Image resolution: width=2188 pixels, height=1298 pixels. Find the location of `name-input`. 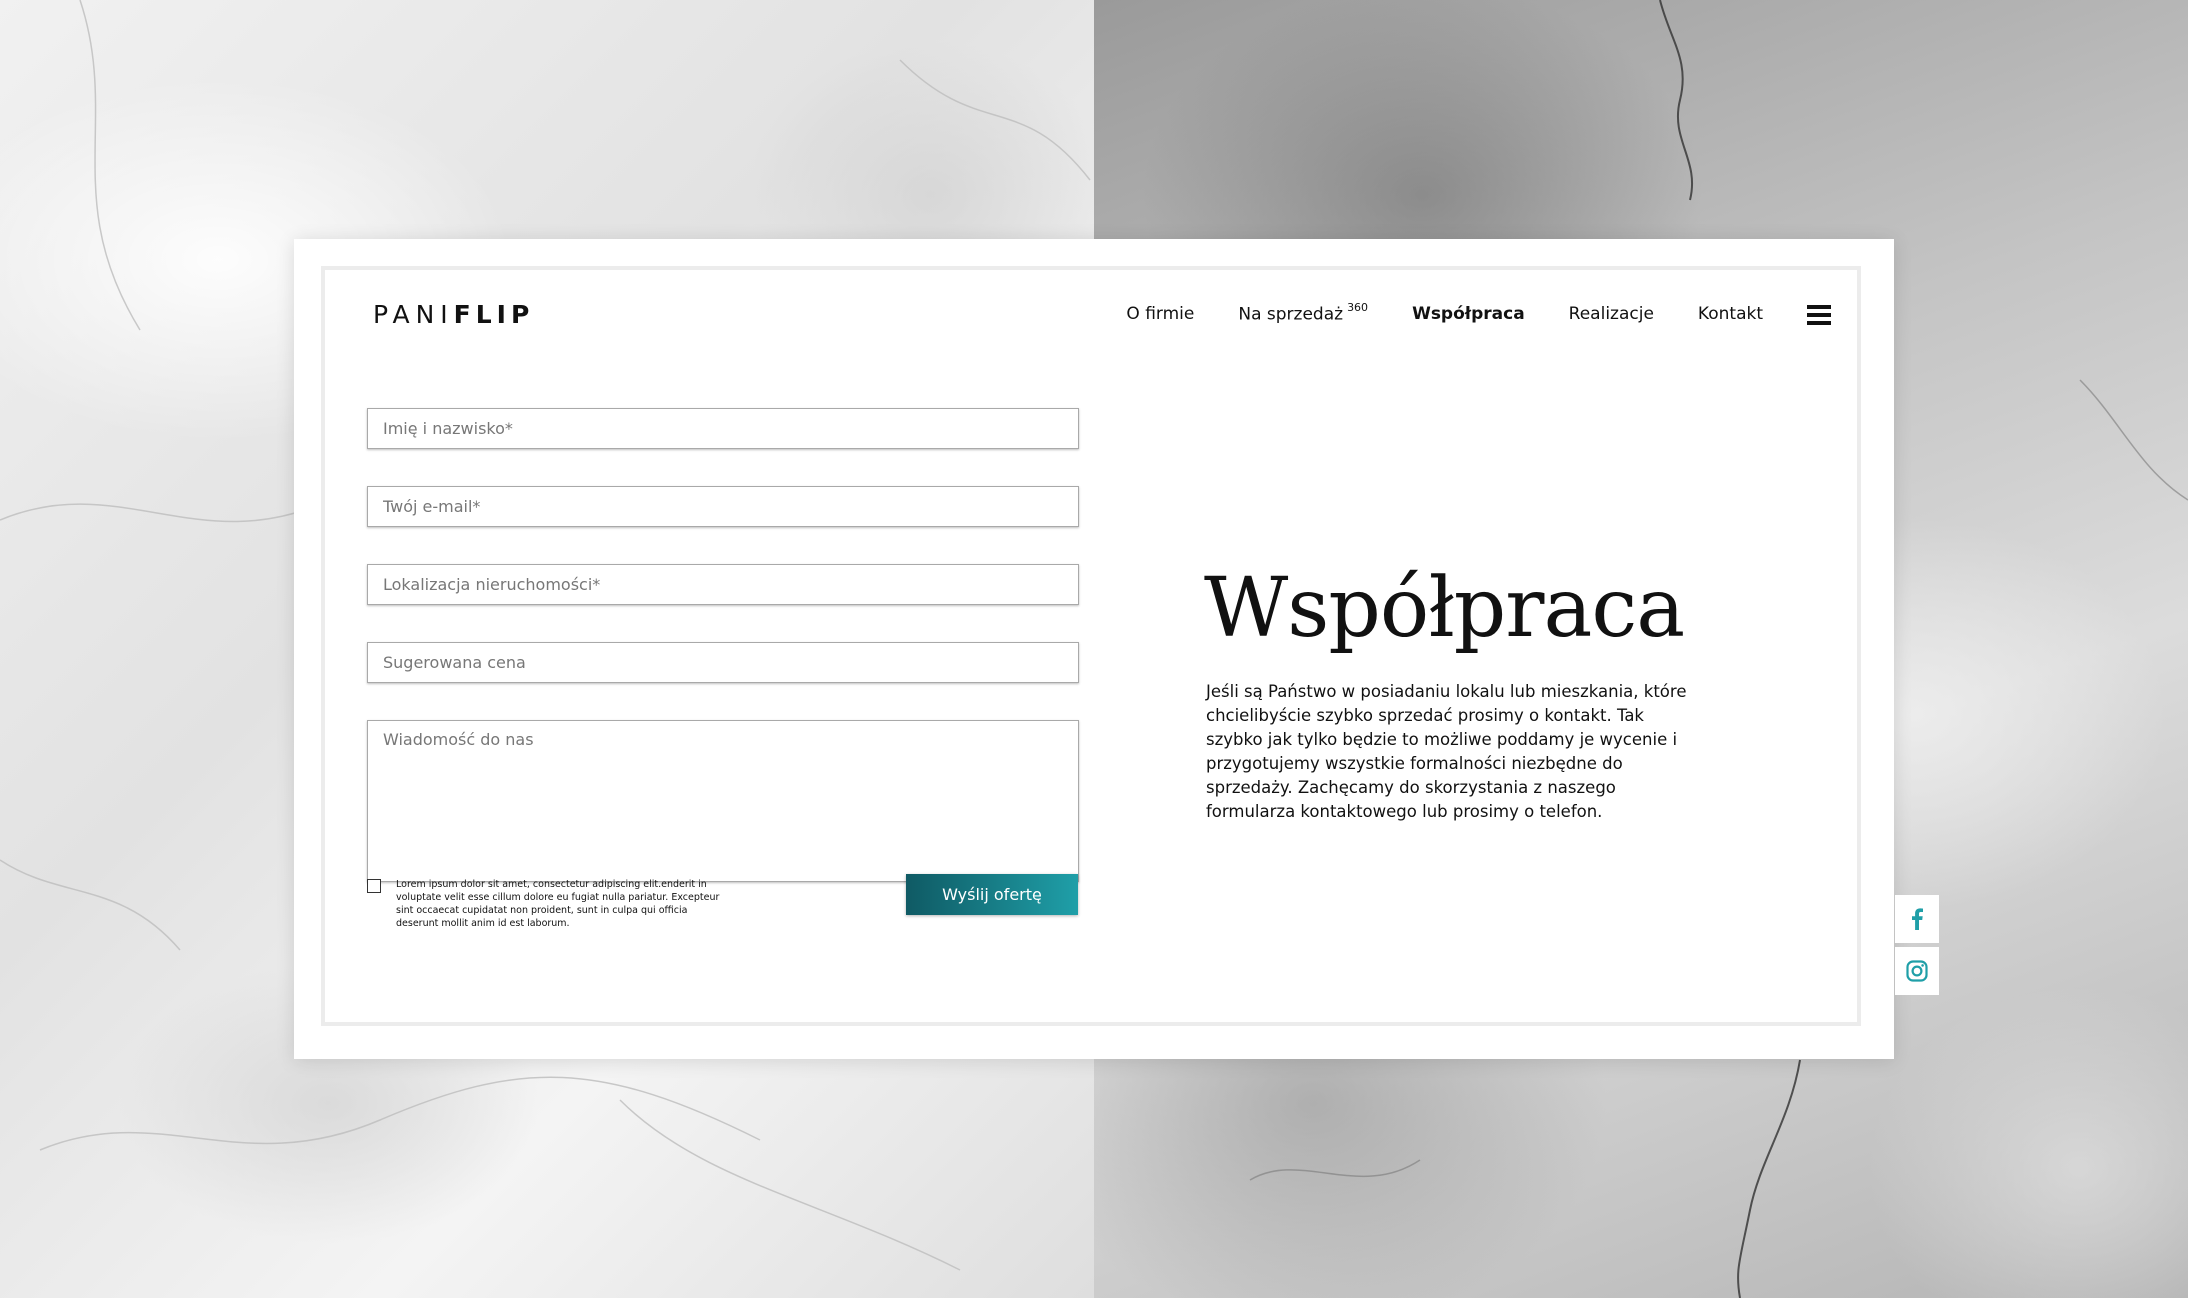

name-input is located at coordinates (723, 428).